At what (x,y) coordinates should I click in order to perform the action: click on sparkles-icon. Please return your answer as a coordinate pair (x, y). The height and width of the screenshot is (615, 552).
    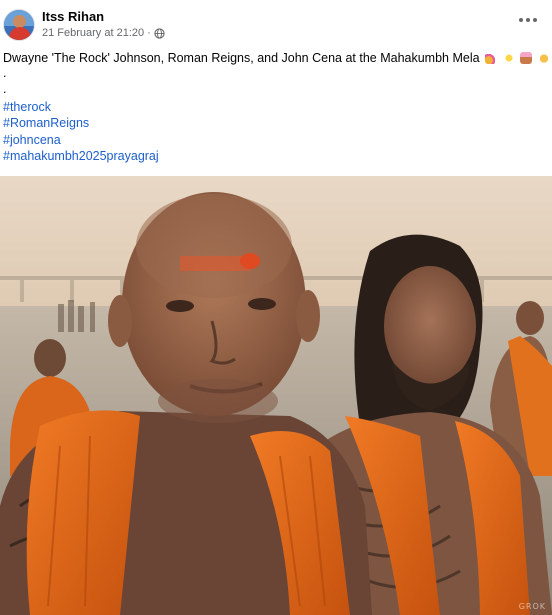
    Looking at the image, I should click on (508, 58).